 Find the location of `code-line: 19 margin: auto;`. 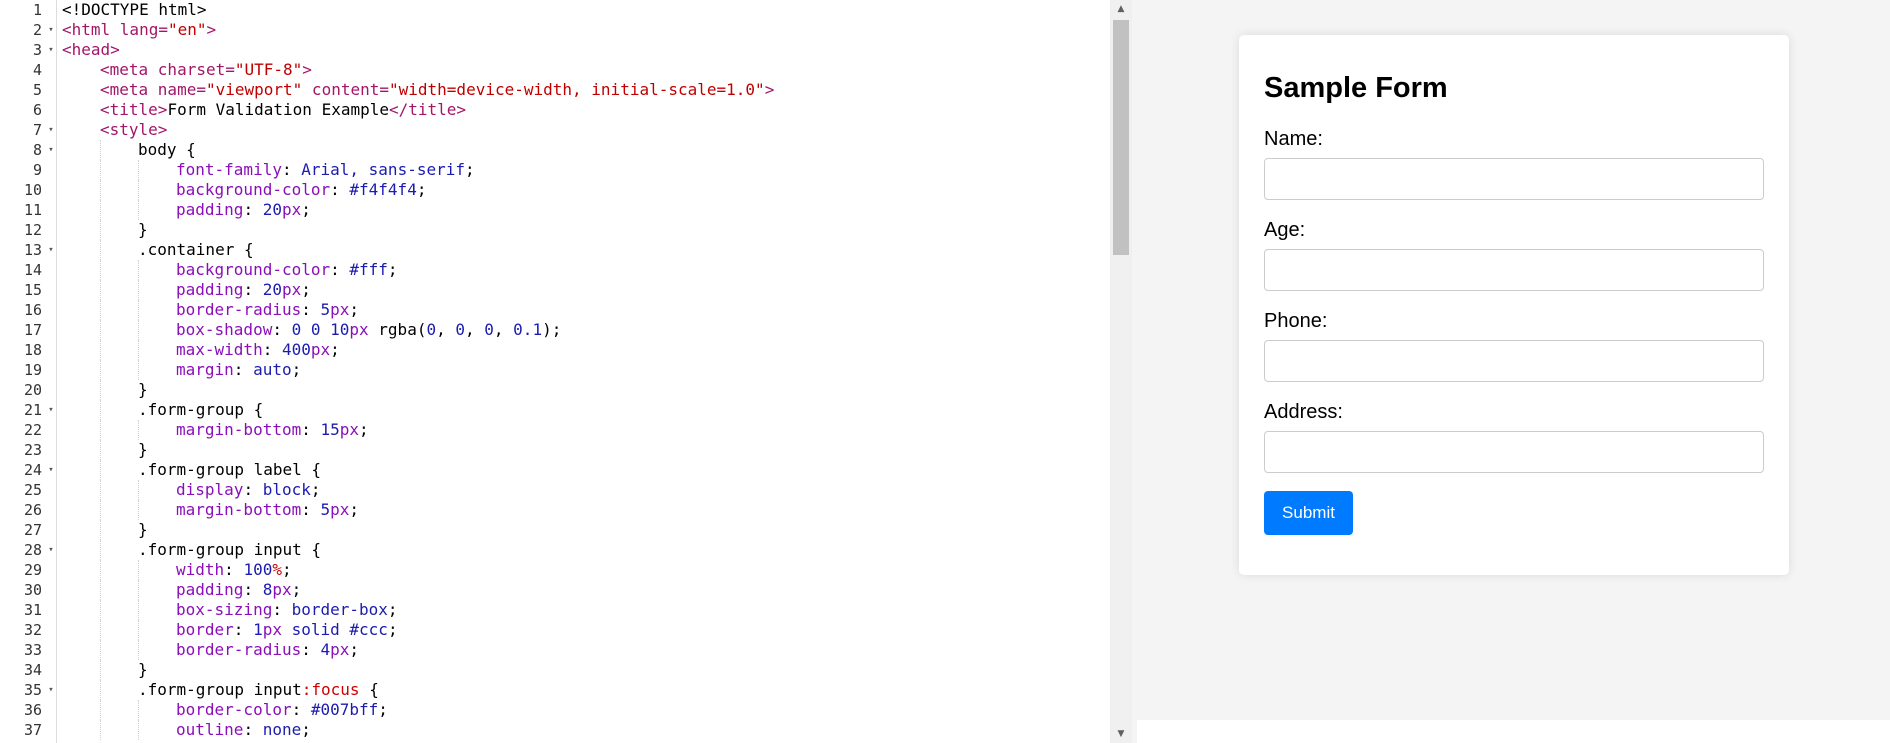

code-line: 19 margin: auto; is located at coordinates (567, 370).